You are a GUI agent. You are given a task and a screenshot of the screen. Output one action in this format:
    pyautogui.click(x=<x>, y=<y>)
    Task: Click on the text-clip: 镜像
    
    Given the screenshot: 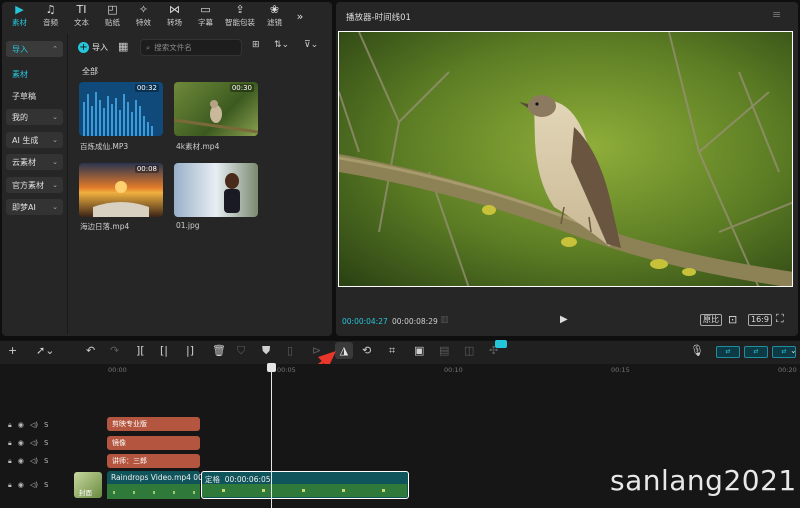 What is the action you would take?
    pyautogui.click(x=153, y=443)
    